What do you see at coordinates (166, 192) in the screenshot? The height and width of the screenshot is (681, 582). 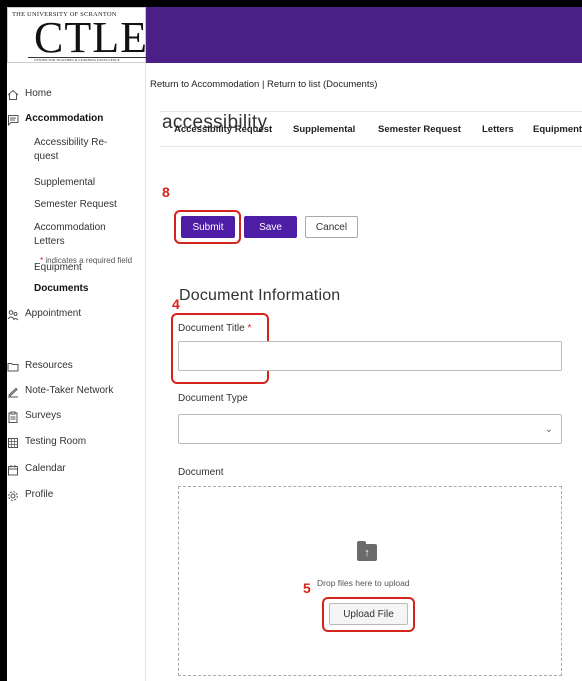 I see `annotation-step-8: 8` at bounding box center [166, 192].